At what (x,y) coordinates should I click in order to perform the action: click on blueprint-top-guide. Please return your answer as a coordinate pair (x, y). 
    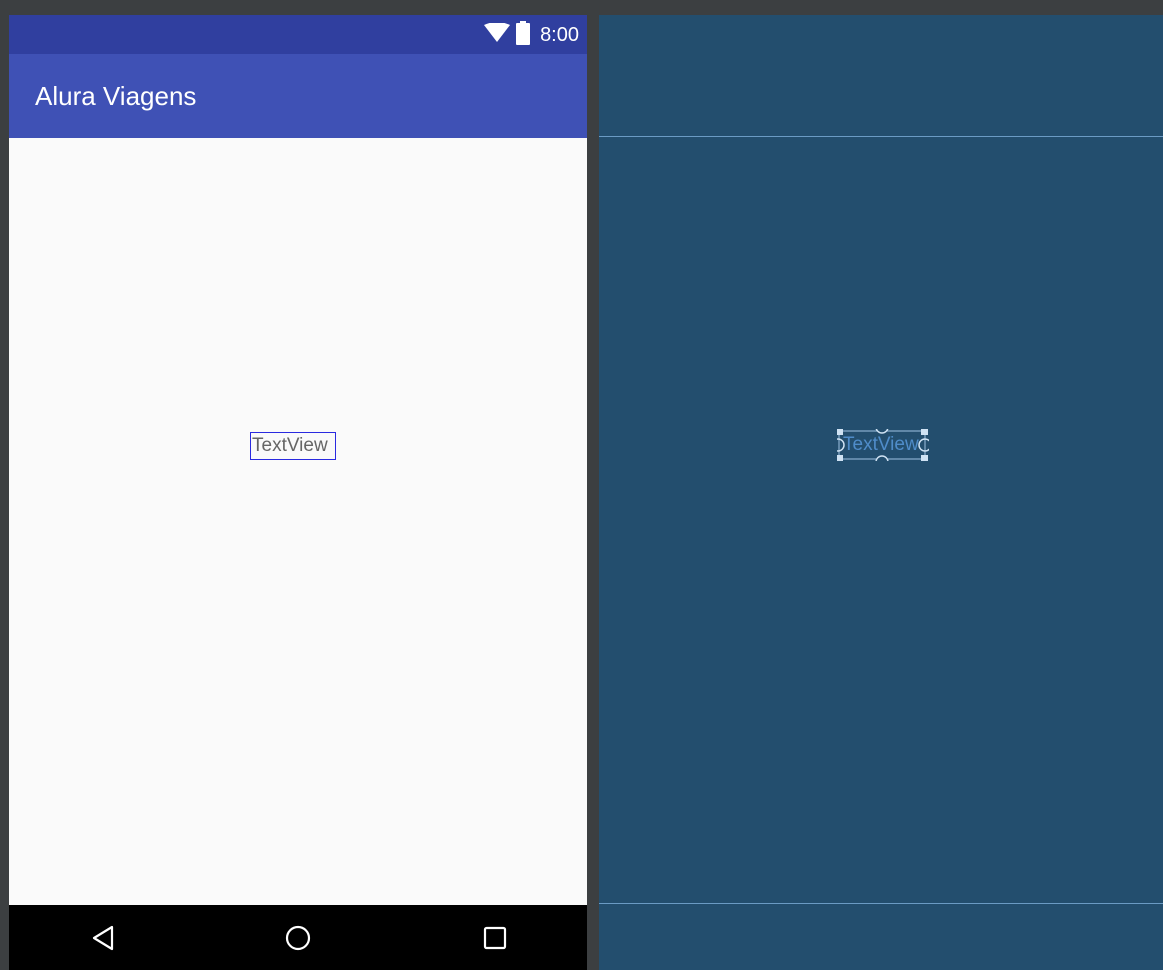
    Looking at the image, I should click on (881, 136).